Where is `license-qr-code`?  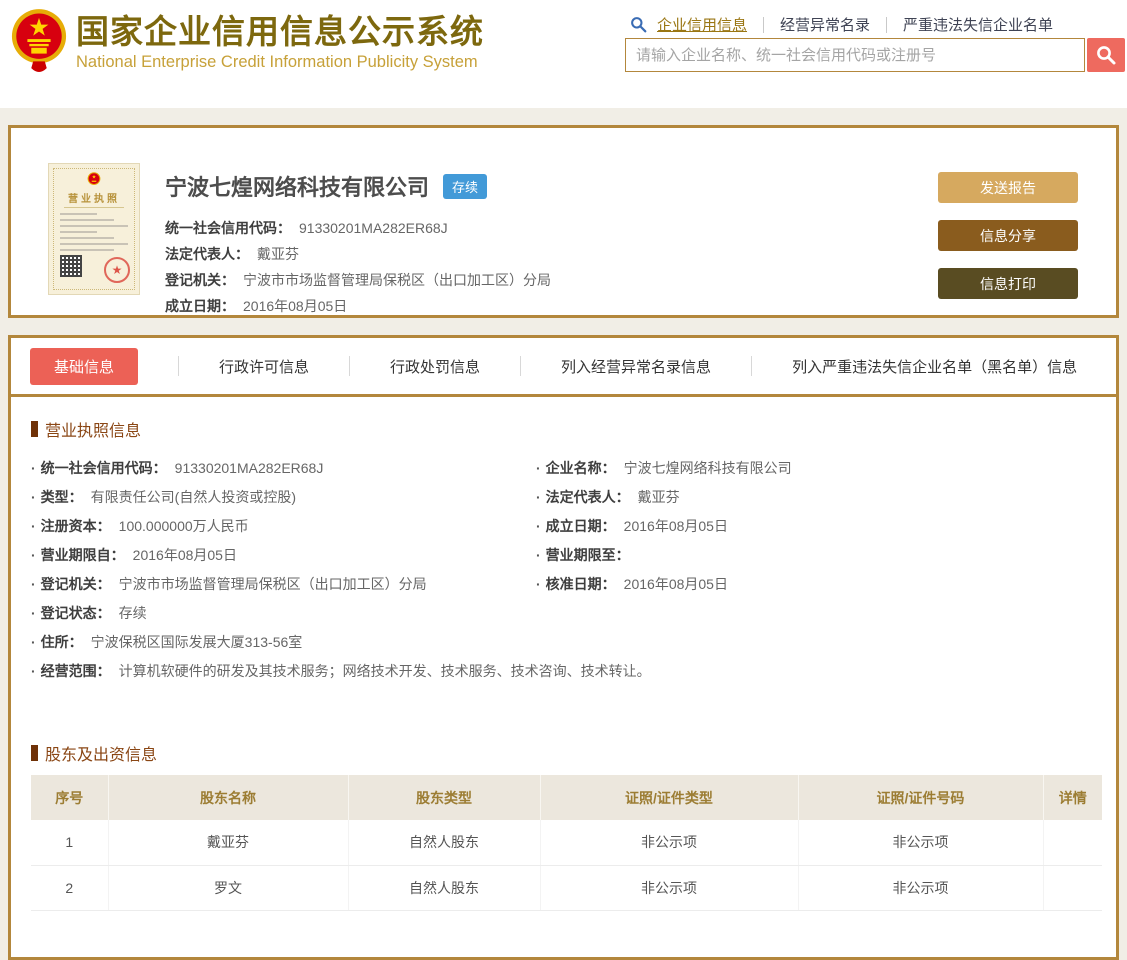
license-qr-code is located at coordinates (71, 266).